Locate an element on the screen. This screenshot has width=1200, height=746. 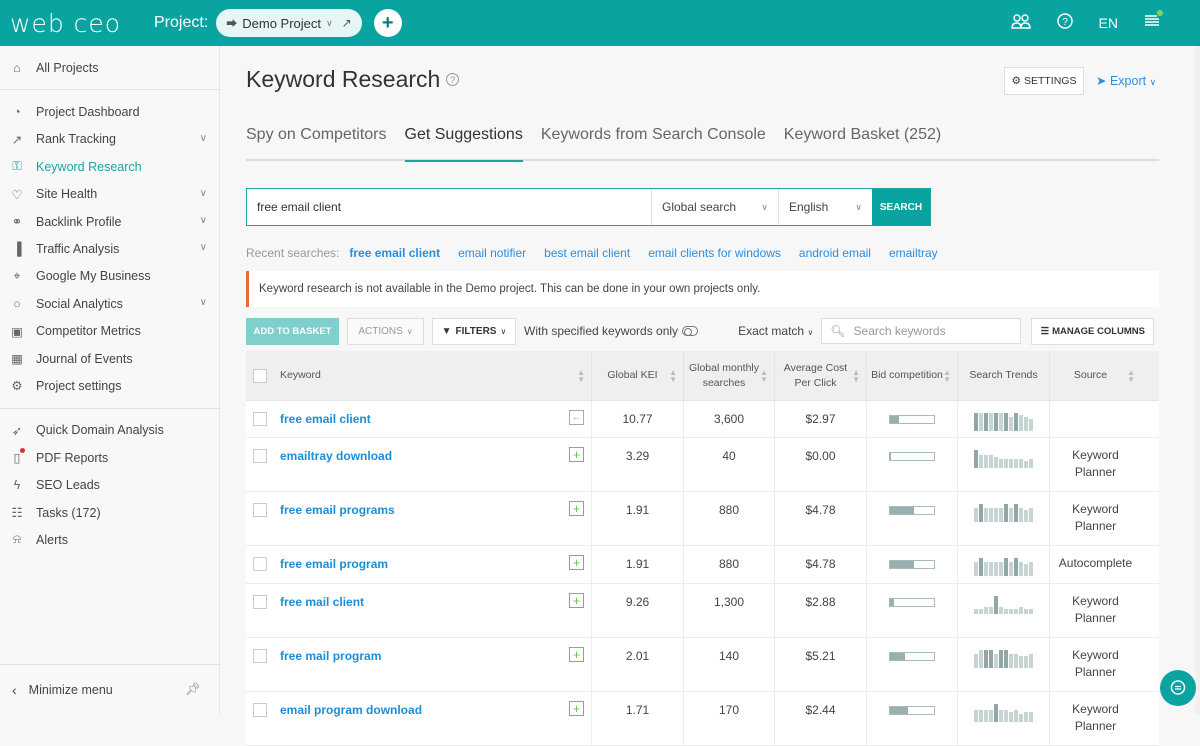
plus-icon: + is located at coordinates (387, 22).